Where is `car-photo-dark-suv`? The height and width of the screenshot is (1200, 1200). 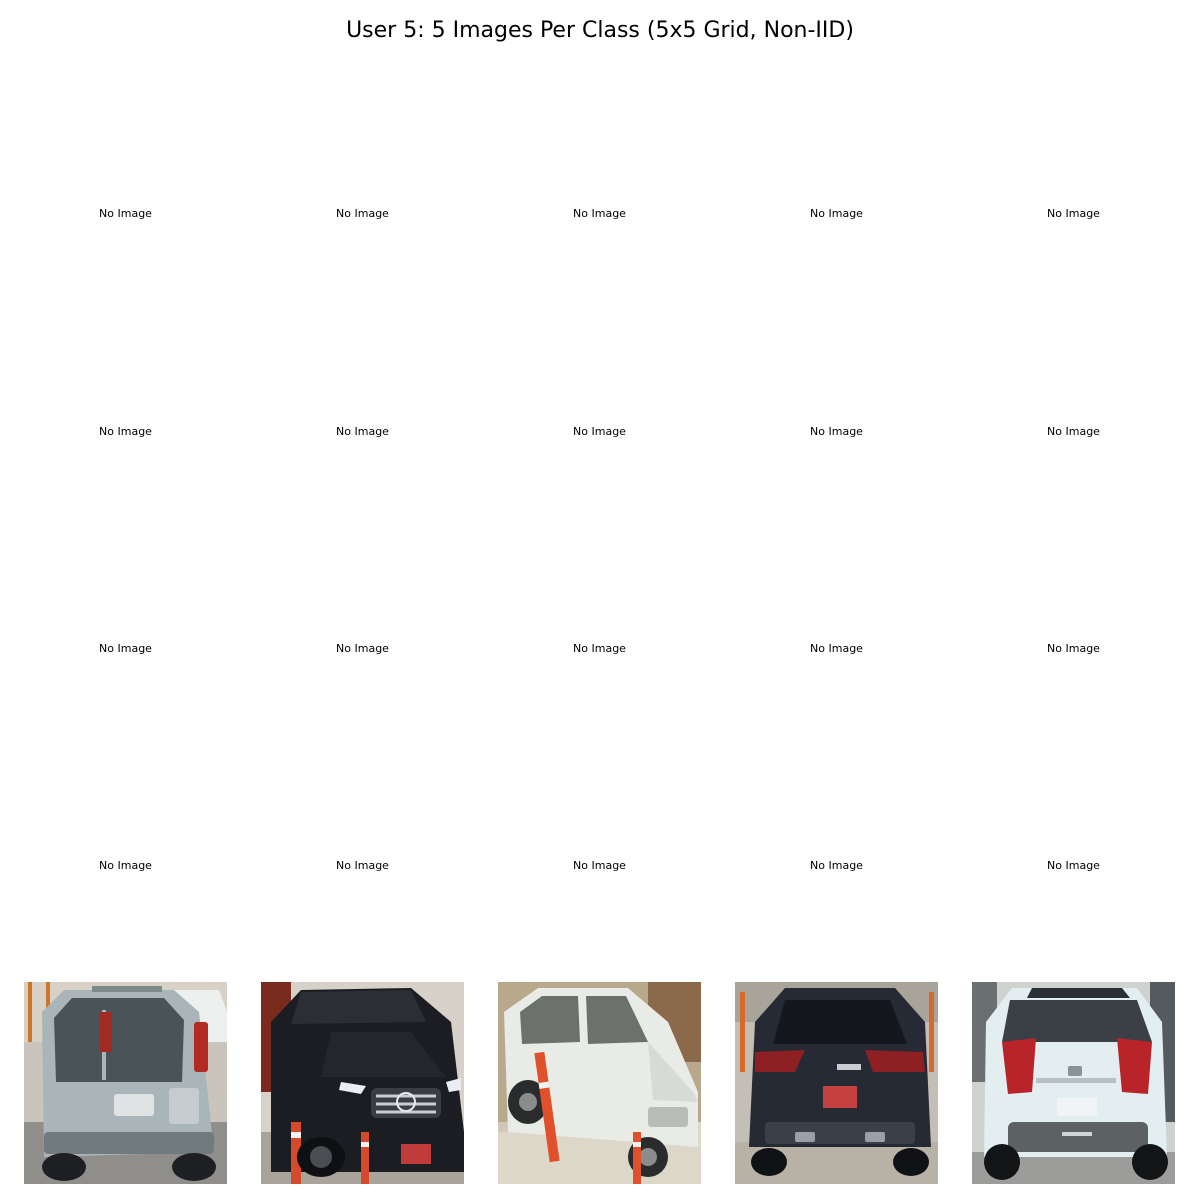
car-photo-dark-suv is located at coordinates (836, 1083).